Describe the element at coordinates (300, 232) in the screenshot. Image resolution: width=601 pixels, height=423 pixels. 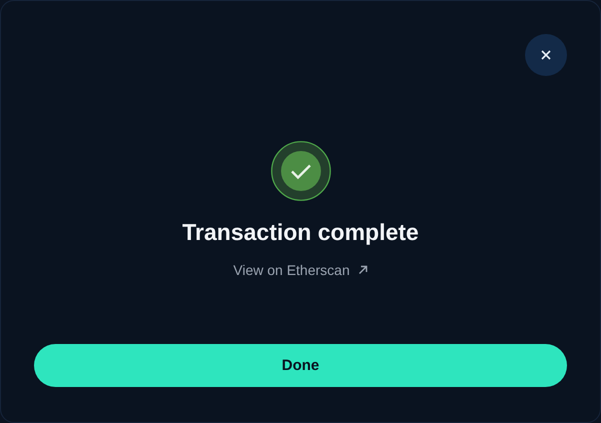
I see `dialog-title: Transaction complete` at that location.